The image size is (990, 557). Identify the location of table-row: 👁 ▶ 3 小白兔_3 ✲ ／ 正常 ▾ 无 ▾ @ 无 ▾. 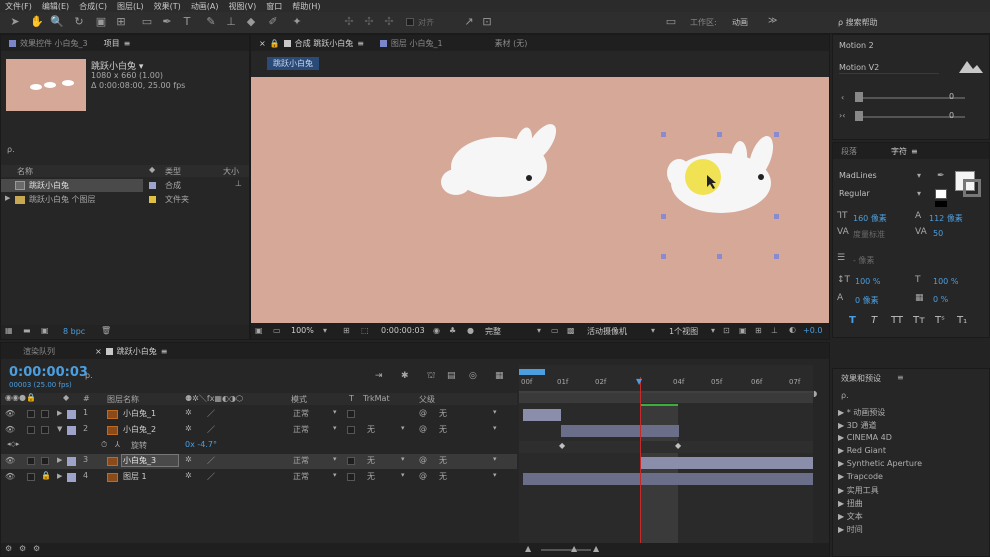
(259, 461).